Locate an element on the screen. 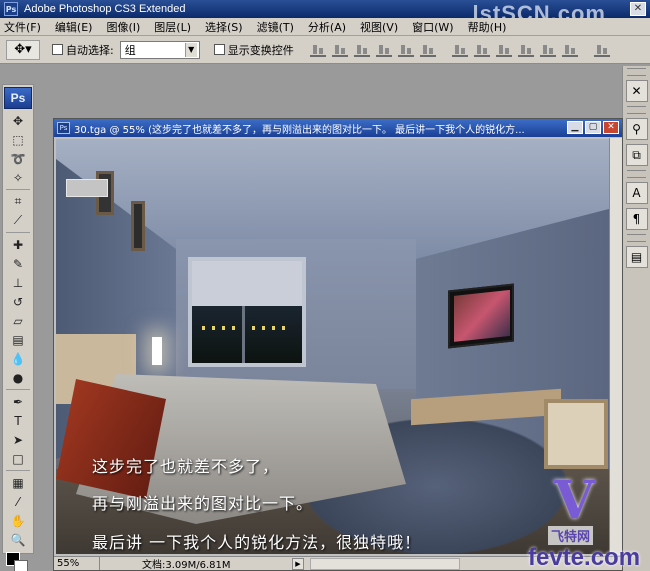 The height and width of the screenshot is (571, 650). clone-stamp-icon: ⊥ is located at coordinates (18, 282).